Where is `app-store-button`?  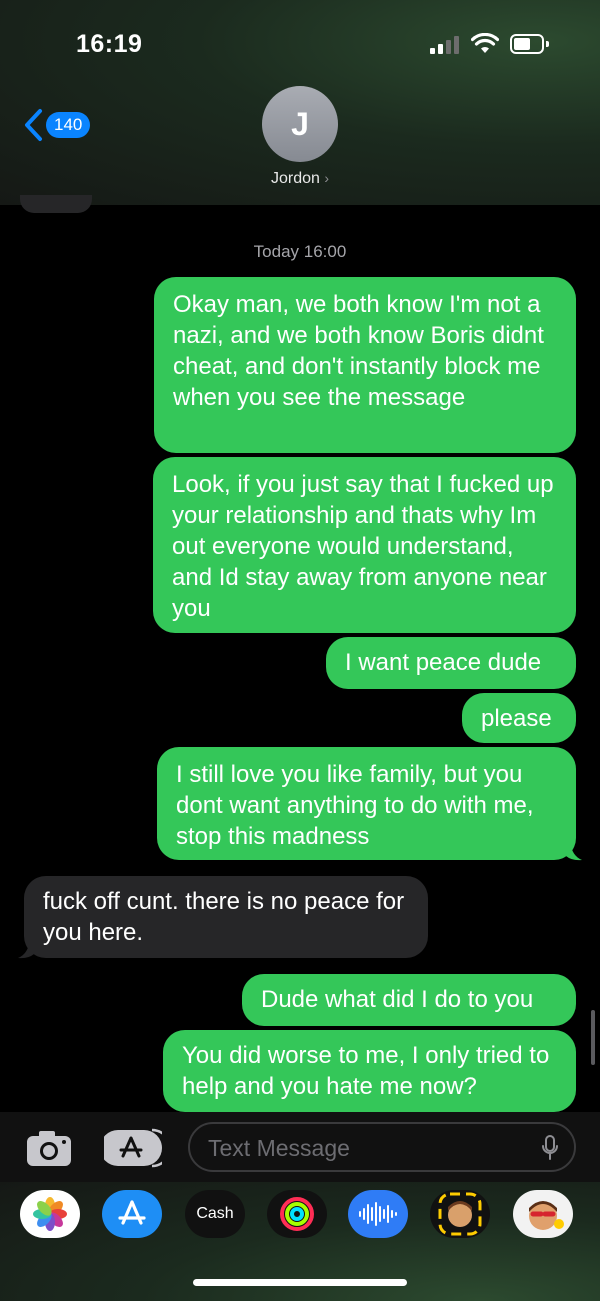
app-store-button is located at coordinates (133, 1148).